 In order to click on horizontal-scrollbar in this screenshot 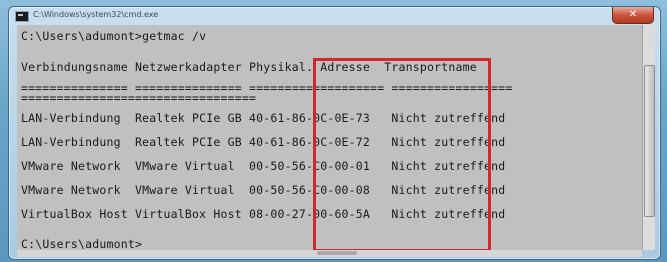, I will do `click(329, 253)`.